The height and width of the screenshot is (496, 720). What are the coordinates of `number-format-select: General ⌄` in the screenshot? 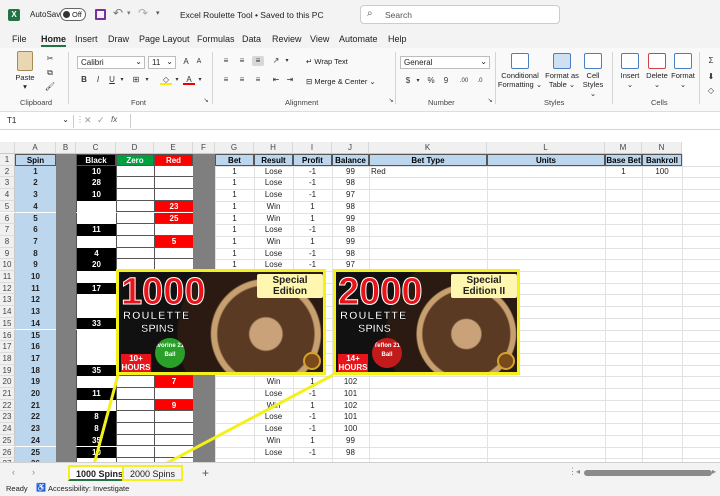 It's located at (445, 62).